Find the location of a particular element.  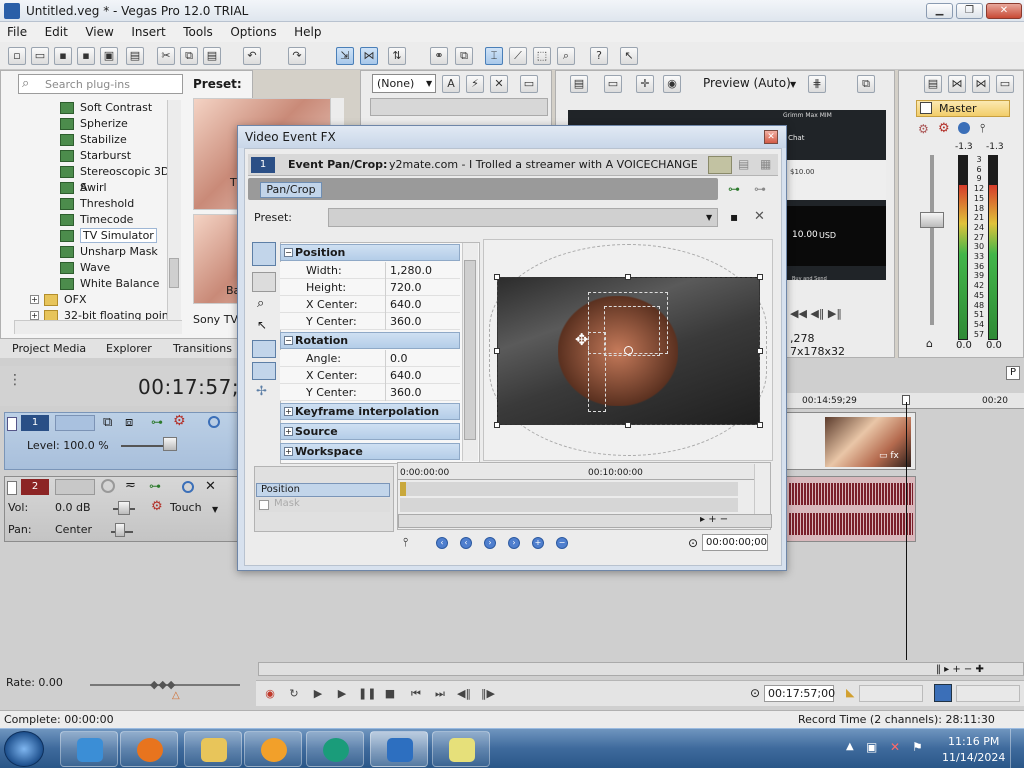

automation-mode-dropdown: Touch is located at coordinates (186, 507).